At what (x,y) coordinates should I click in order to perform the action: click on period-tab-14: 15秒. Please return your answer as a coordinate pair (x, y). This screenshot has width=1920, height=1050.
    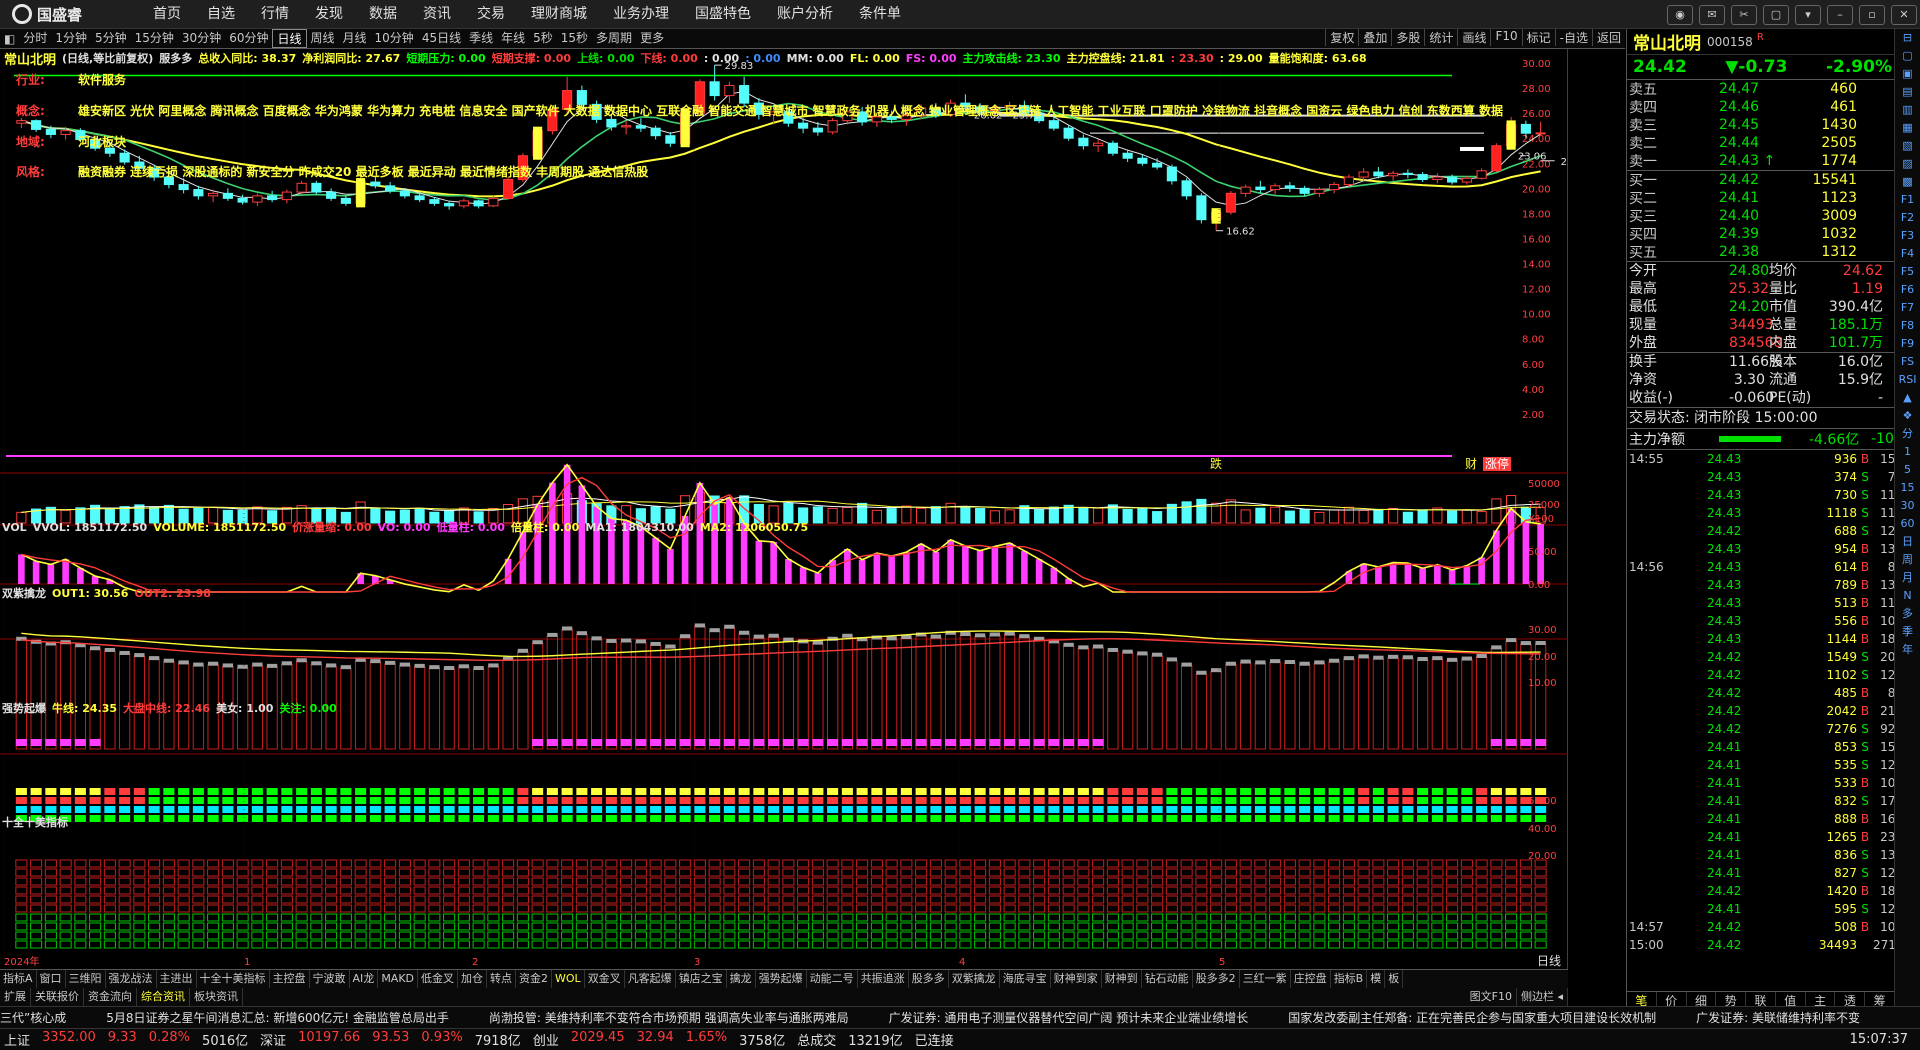
    Looking at the image, I should click on (574, 38).